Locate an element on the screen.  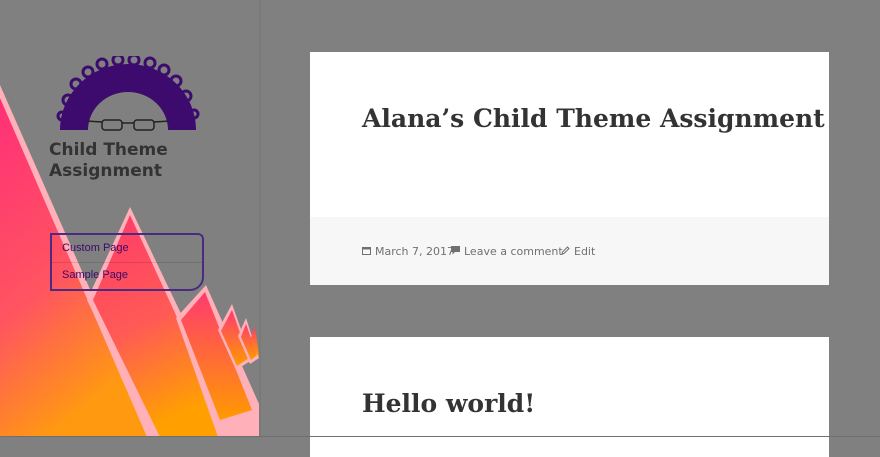
site-title: Child Theme Assignment is located at coordinates (134, 161).